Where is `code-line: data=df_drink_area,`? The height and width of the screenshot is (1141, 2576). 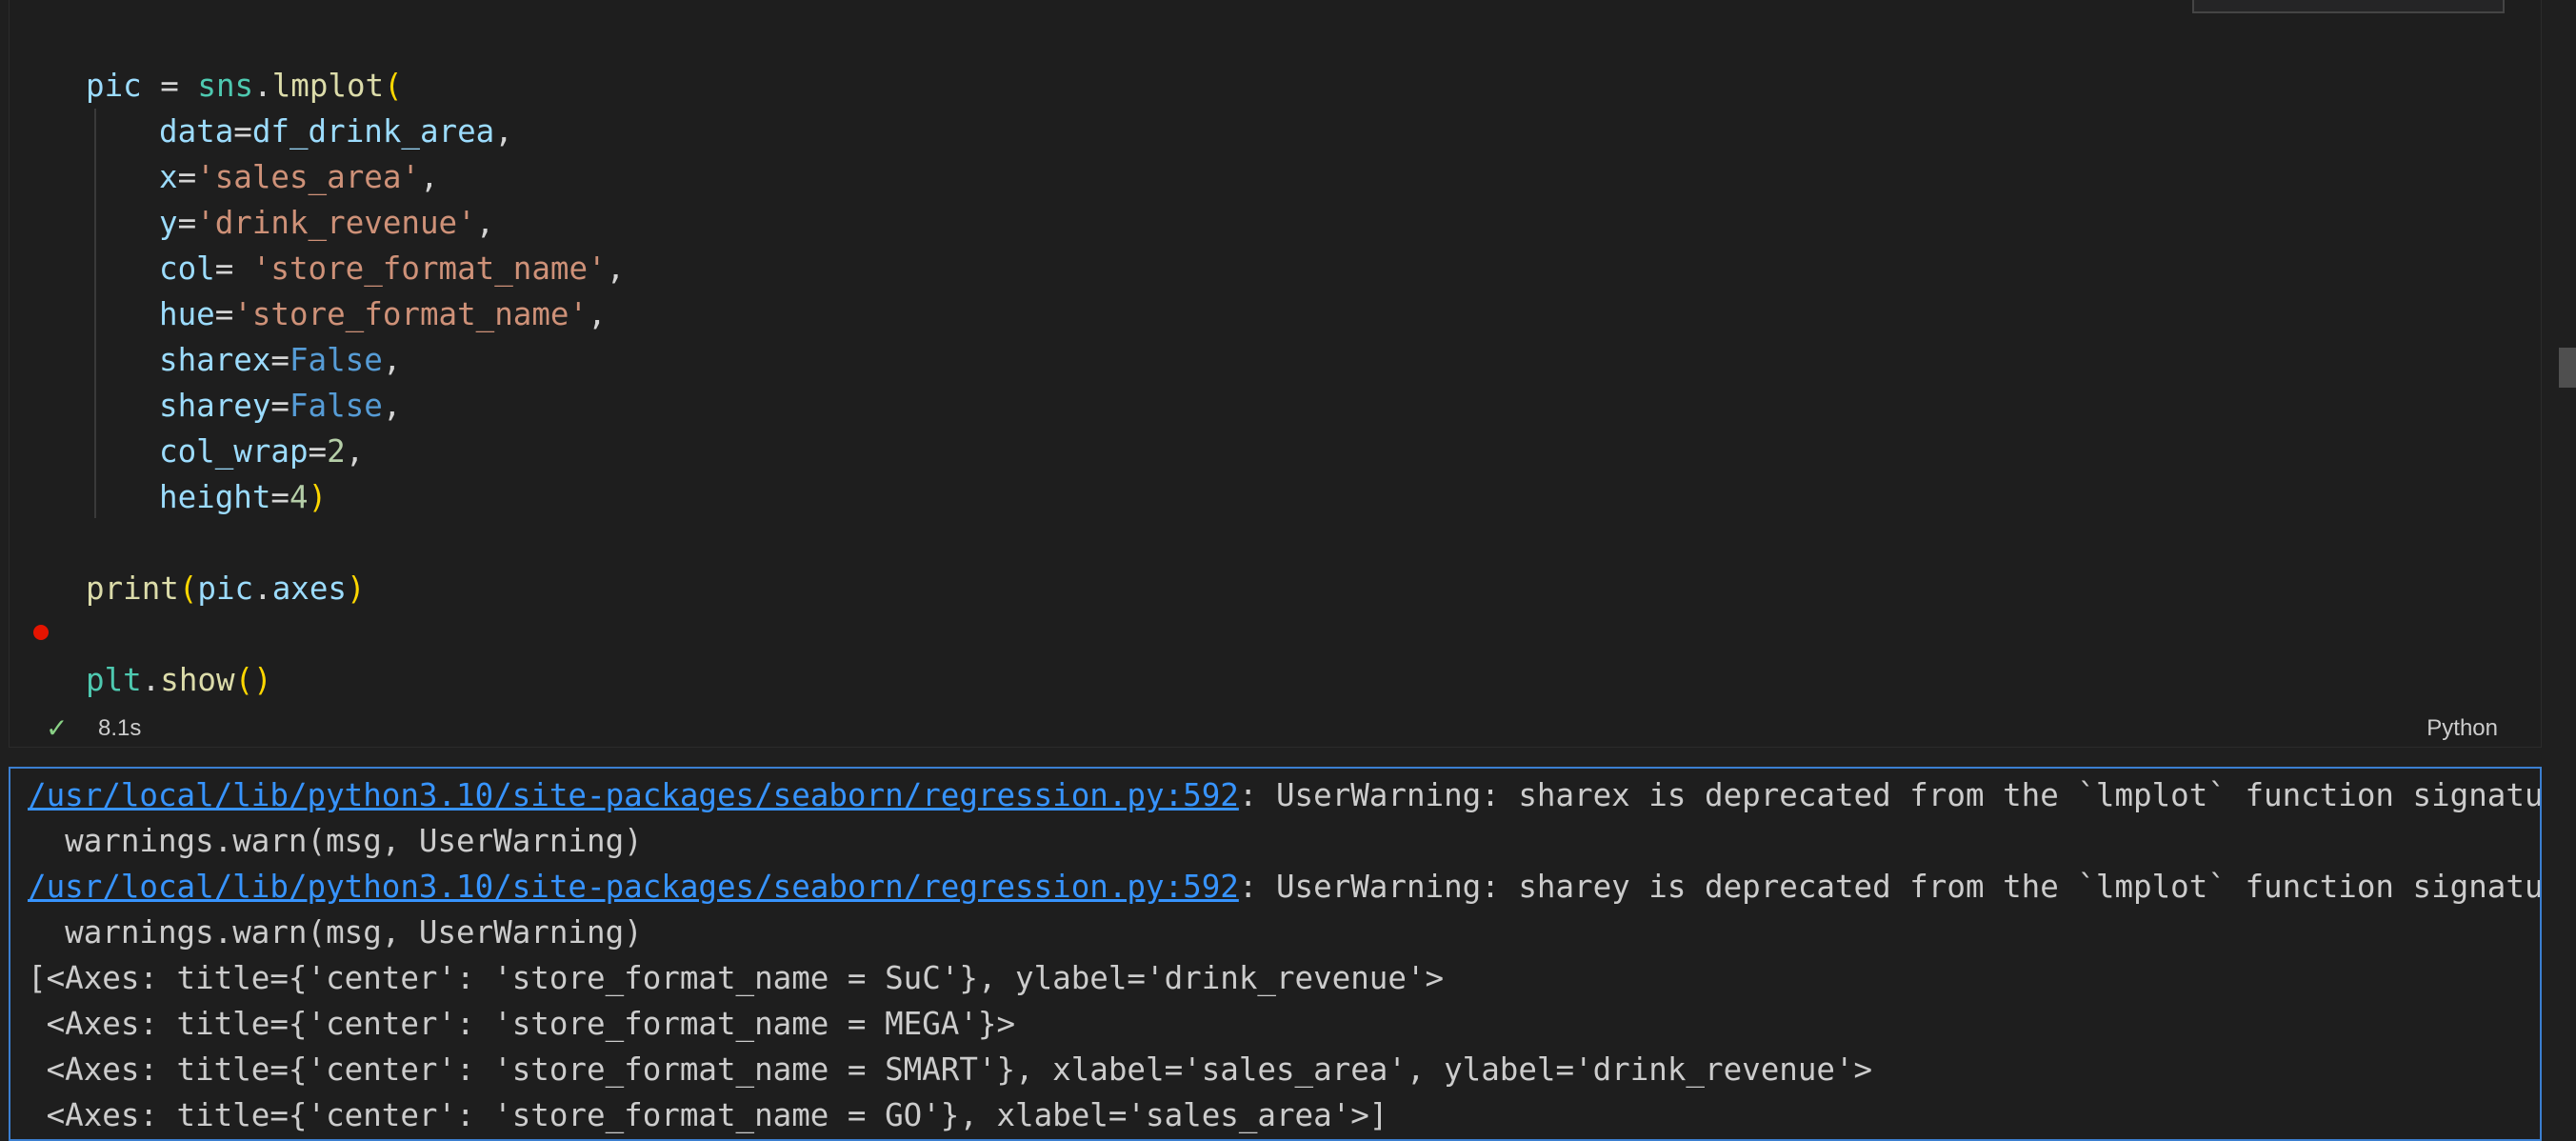
code-line: data=df_drink_area, is located at coordinates (336, 131).